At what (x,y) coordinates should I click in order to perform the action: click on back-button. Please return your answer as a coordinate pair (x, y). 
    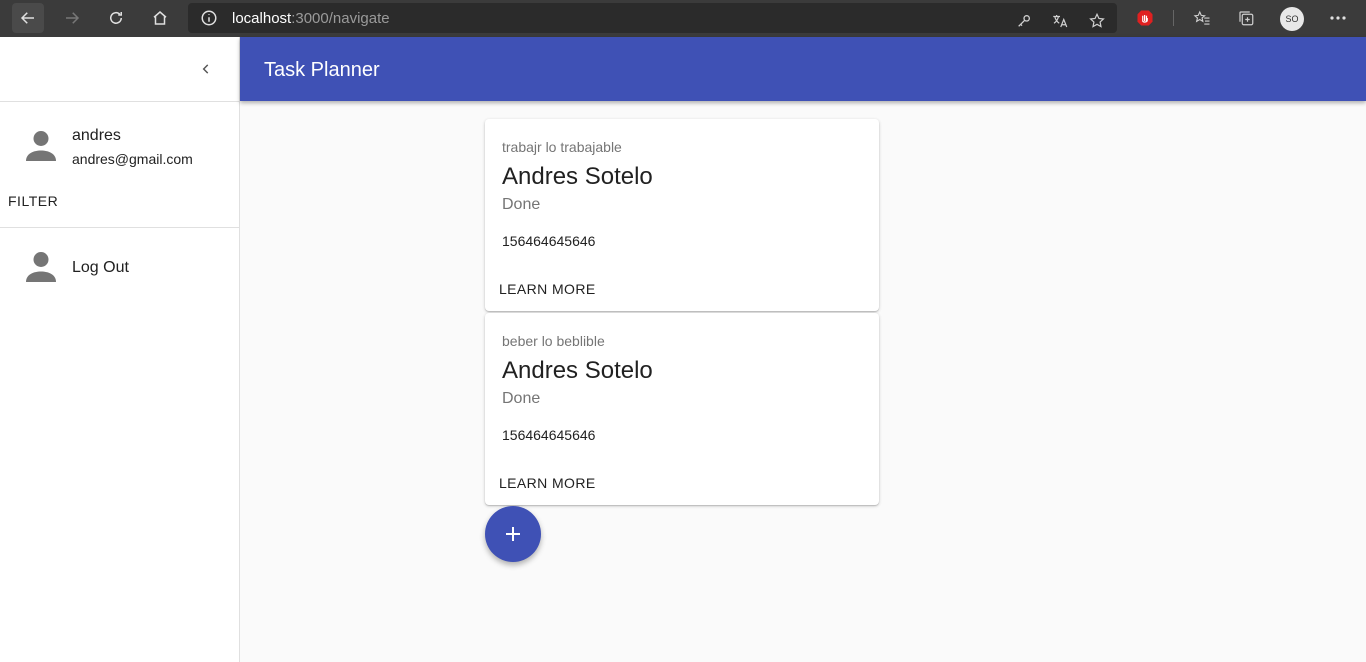
    Looking at the image, I should click on (28, 18).